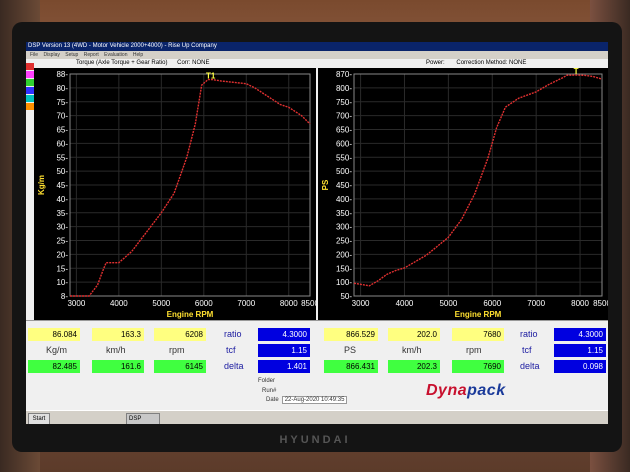  What do you see at coordinates (491, 63) in the screenshot?
I see `power-header-corr: Correction Method: NONE` at bounding box center [491, 63].